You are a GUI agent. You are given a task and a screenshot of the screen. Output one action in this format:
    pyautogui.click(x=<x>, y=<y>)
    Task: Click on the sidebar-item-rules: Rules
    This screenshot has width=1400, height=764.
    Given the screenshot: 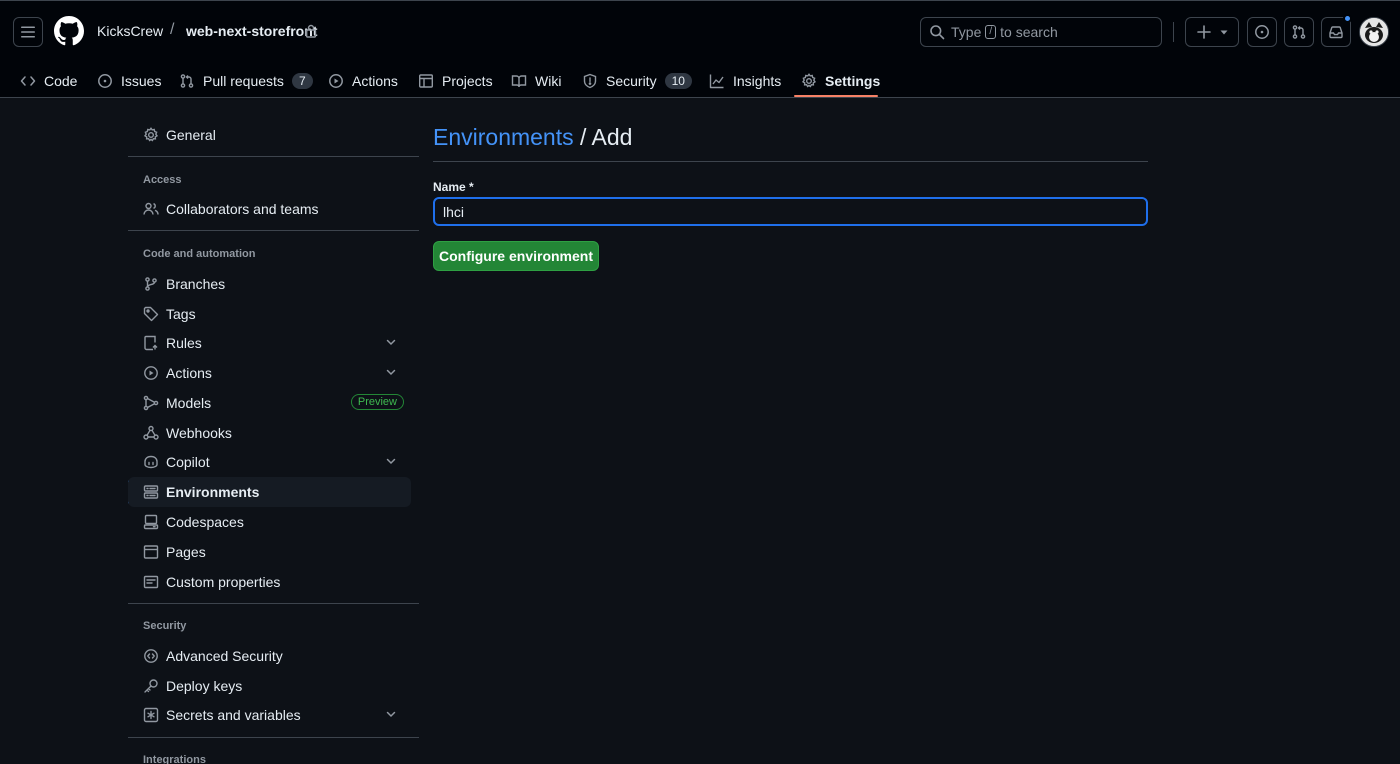 What is the action you would take?
    pyautogui.click(x=269, y=343)
    